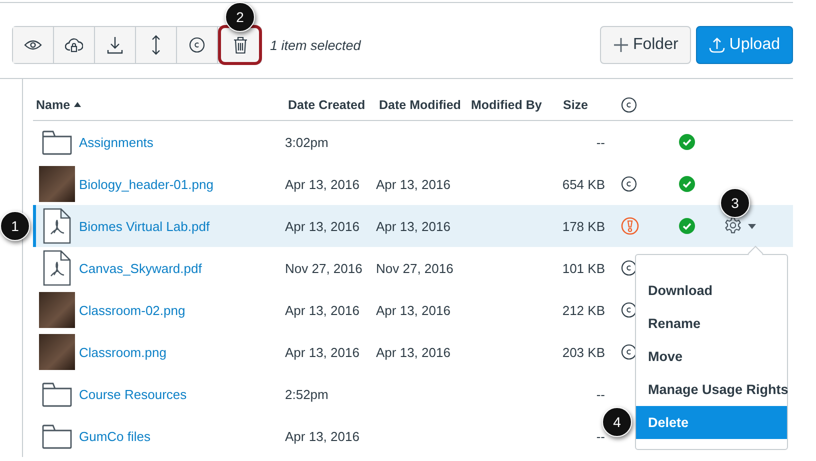 This screenshot has height=461, width=816. I want to click on delete-button, so click(240, 45).